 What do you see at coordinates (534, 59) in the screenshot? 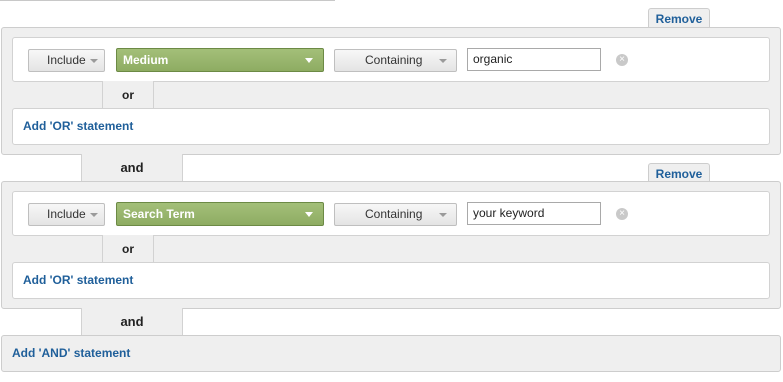
I see `value-input: organic` at bounding box center [534, 59].